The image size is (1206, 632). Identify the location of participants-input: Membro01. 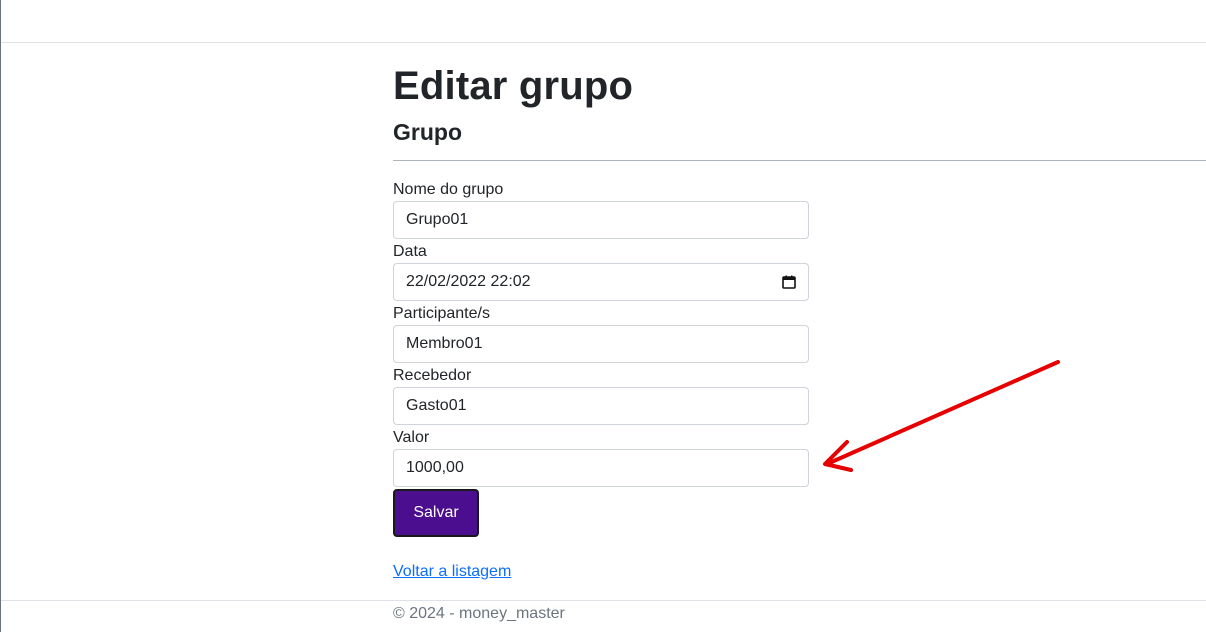
(601, 344).